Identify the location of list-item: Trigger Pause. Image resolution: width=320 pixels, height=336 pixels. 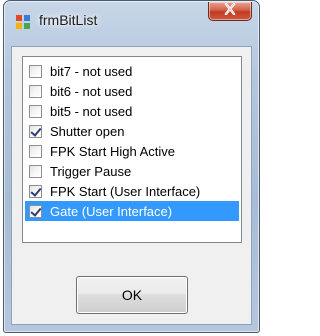
(132, 171).